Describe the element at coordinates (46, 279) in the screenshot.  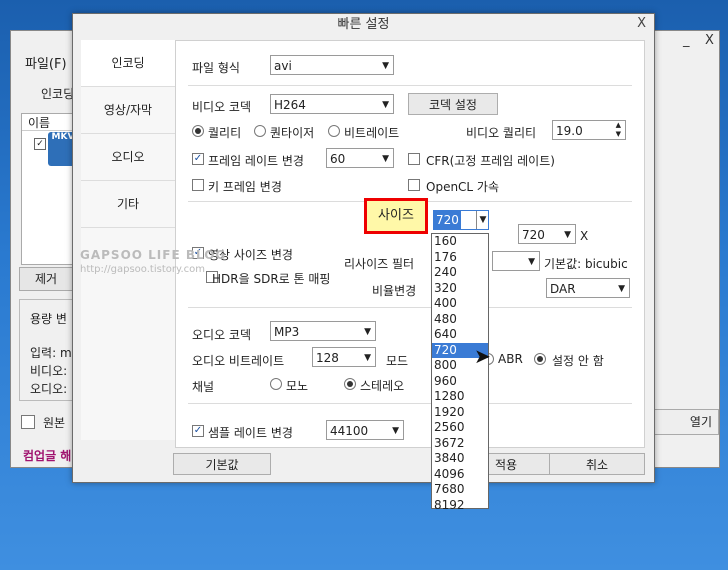
I see `remove-button: 제거` at that location.